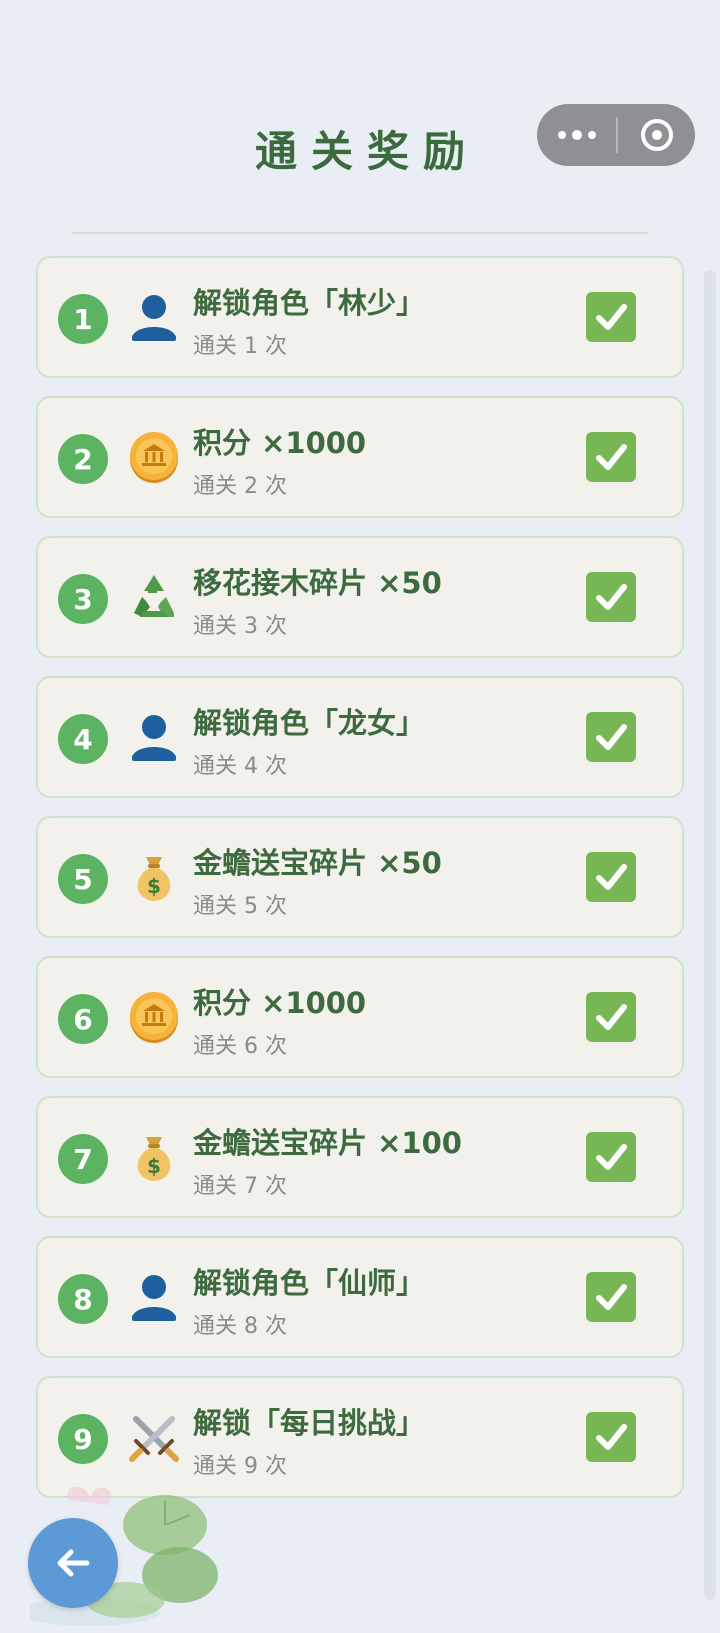  I want to click on reward-requirement: 通关 6 次, so click(240, 1046).